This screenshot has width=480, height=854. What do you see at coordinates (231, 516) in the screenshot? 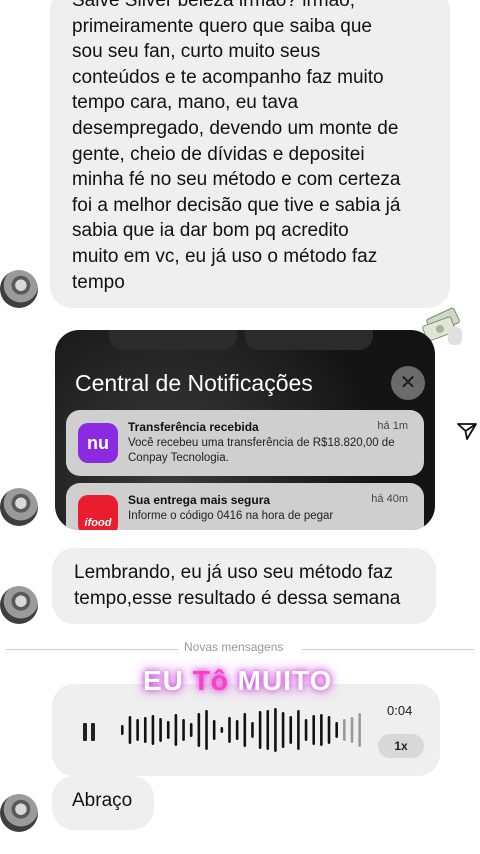
I see `notification-body: Informe o código 0416 na hora de pegar` at bounding box center [231, 516].